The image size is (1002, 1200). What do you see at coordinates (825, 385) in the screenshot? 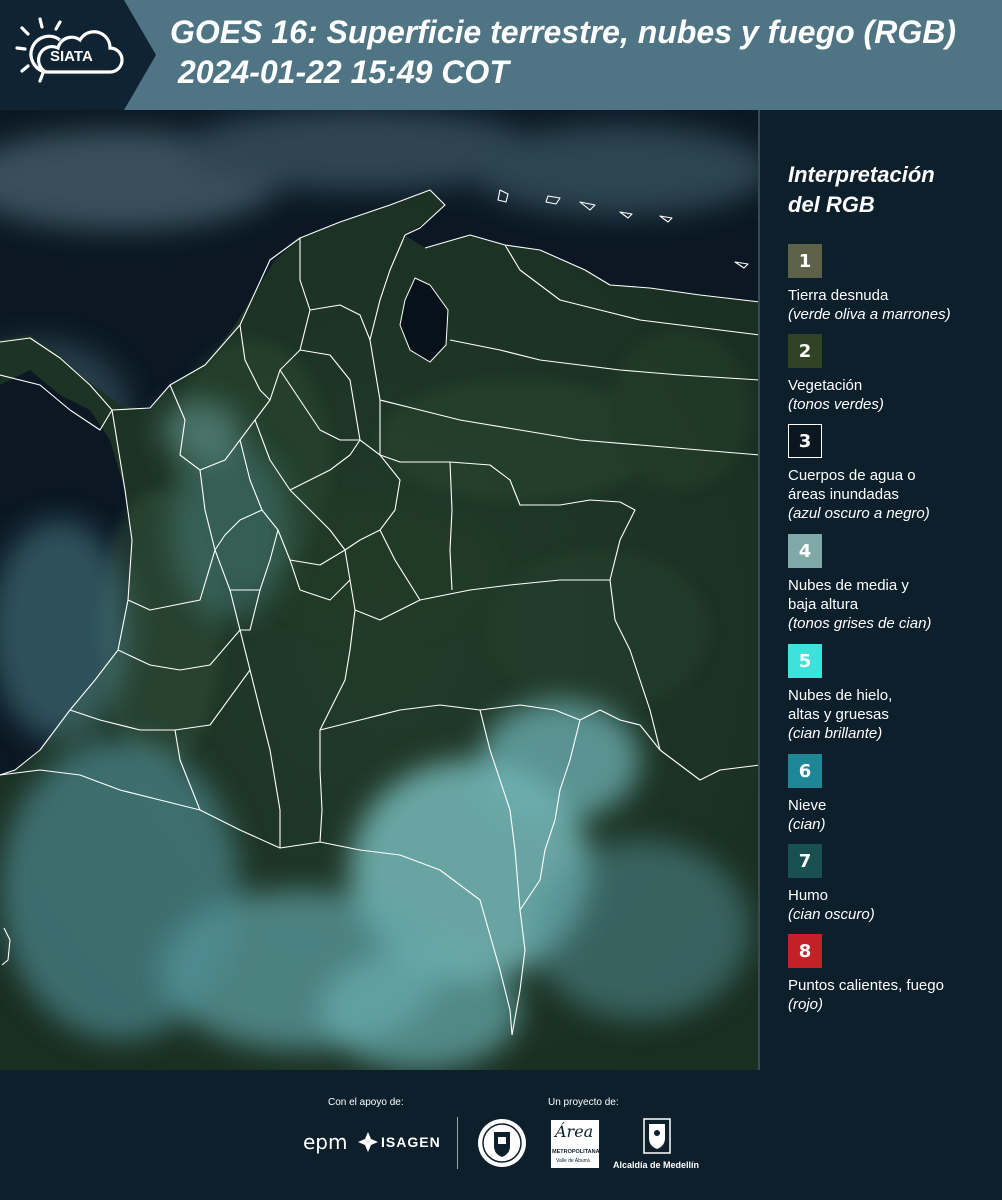
I see `legend-label: Vegetación` at bounding box center [825, 385].